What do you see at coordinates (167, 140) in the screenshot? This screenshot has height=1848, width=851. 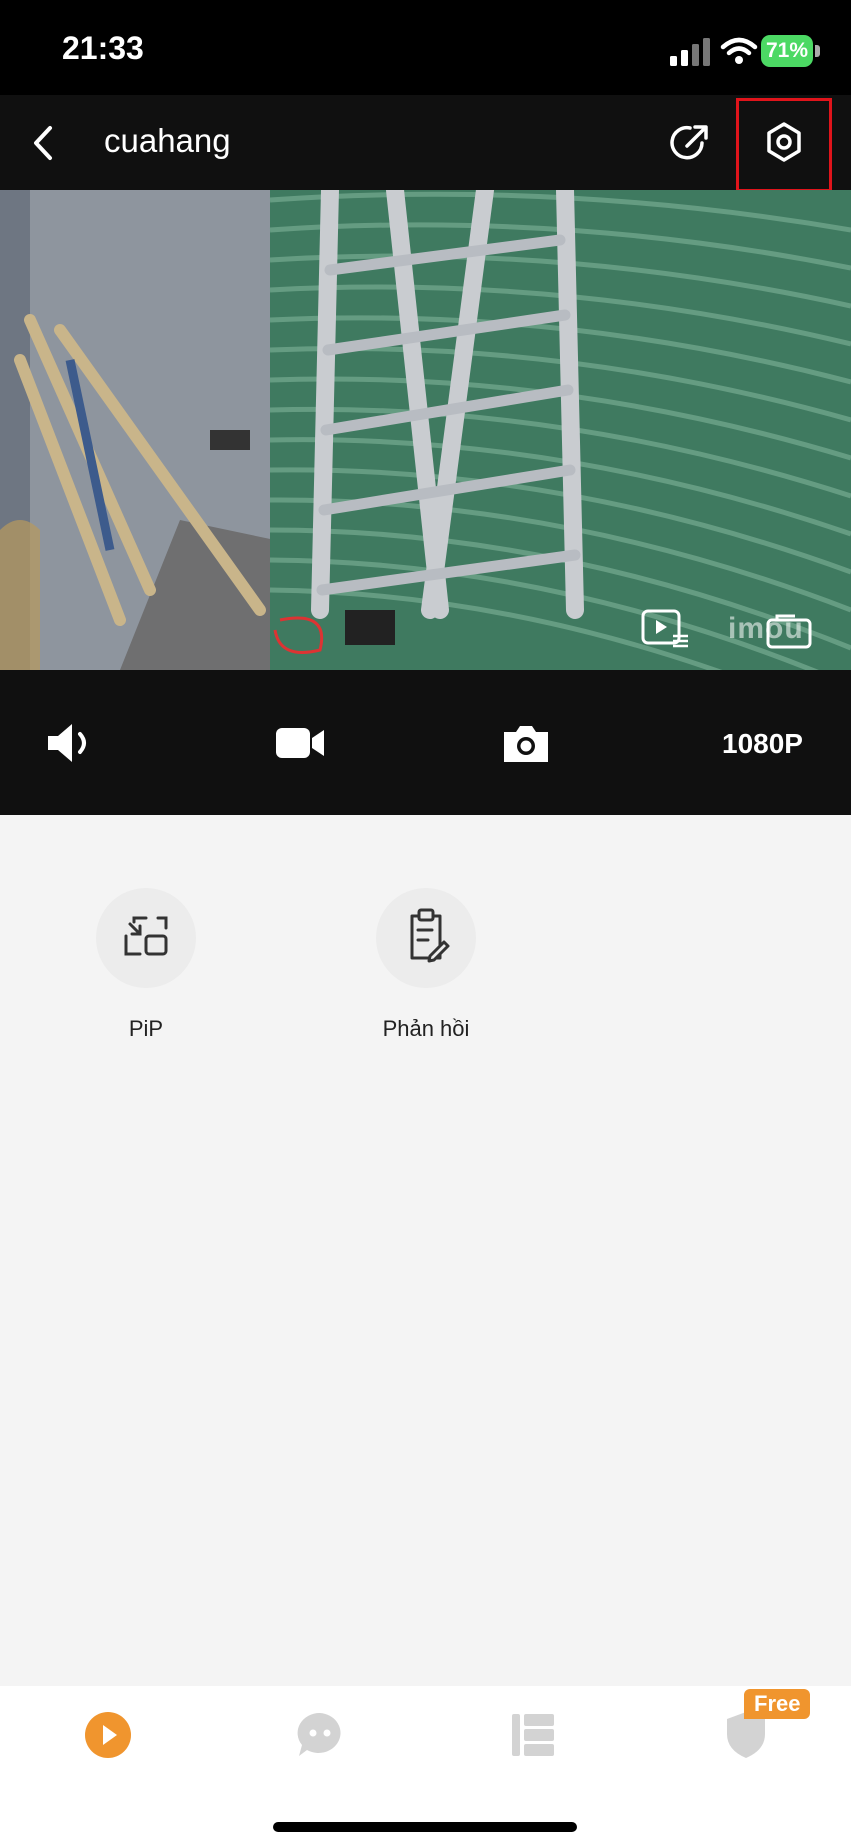 I see `device-title: cuahang` at bounding box center [167, 140].